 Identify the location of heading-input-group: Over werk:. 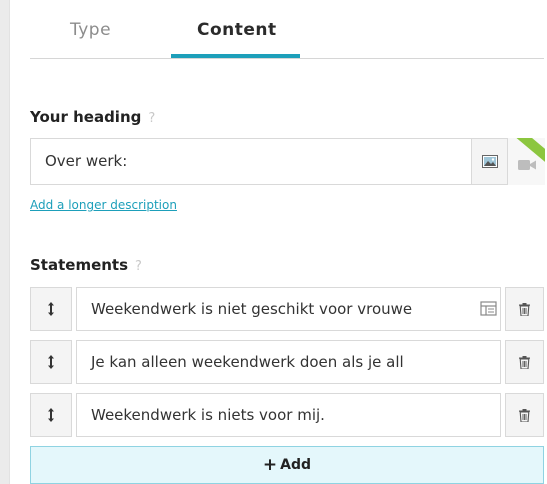
(287, 162).